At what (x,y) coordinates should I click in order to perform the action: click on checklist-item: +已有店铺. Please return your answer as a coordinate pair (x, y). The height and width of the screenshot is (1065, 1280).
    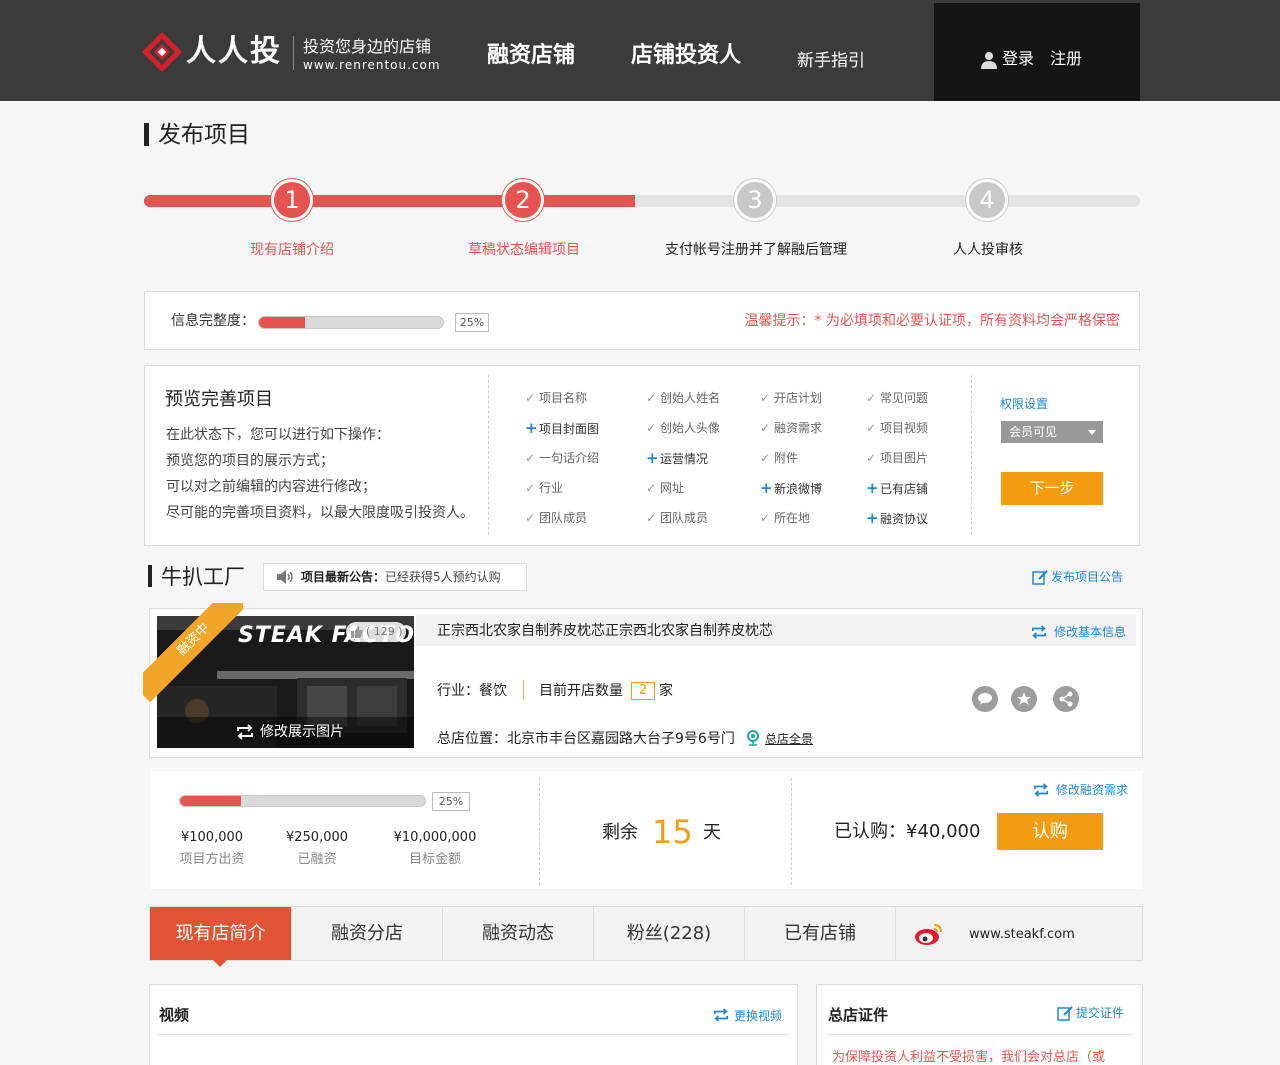
    Looking at the image, I should click on (897, 488).